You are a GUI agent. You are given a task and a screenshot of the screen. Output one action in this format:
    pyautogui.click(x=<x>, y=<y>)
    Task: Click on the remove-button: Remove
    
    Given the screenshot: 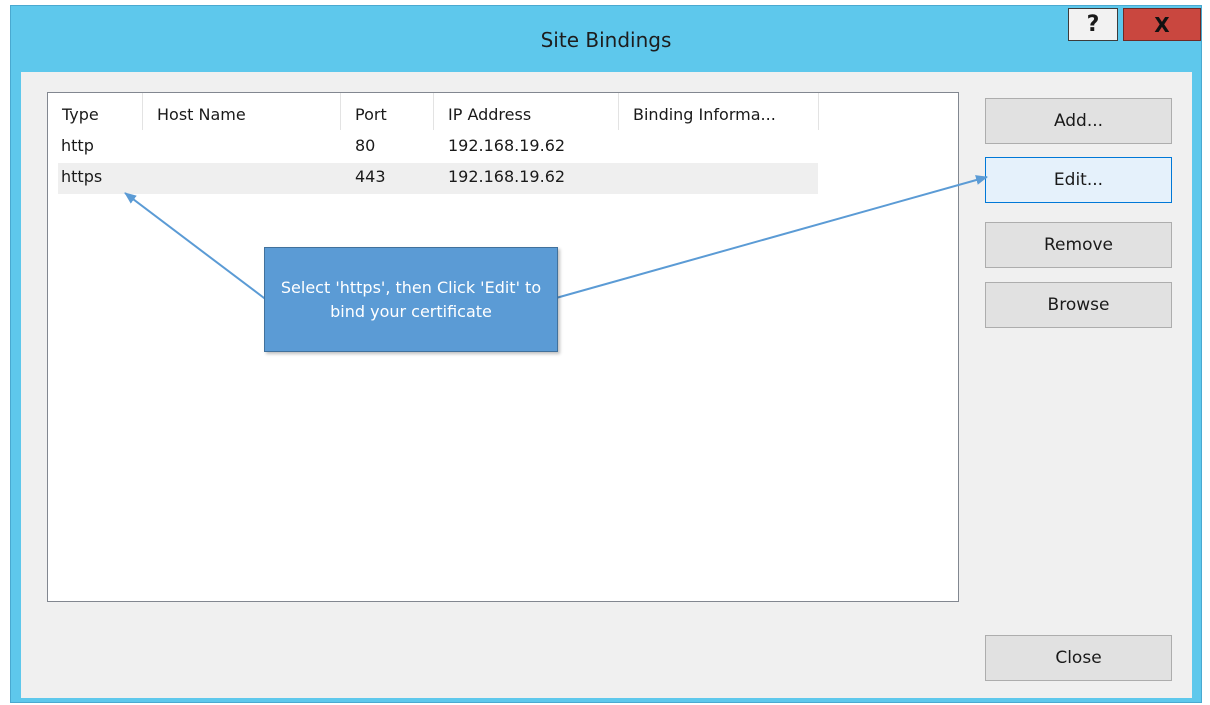 What is the action you would take?
    pyautogui.click(x=1078, y=245)
    